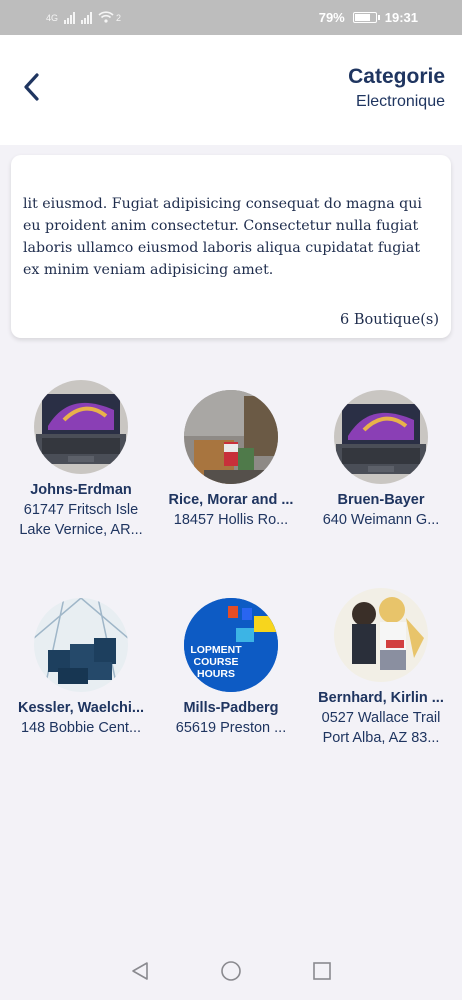 This screenshot has height=1000, width=462. I want to click on signal-2-icon, so click(87, 17).